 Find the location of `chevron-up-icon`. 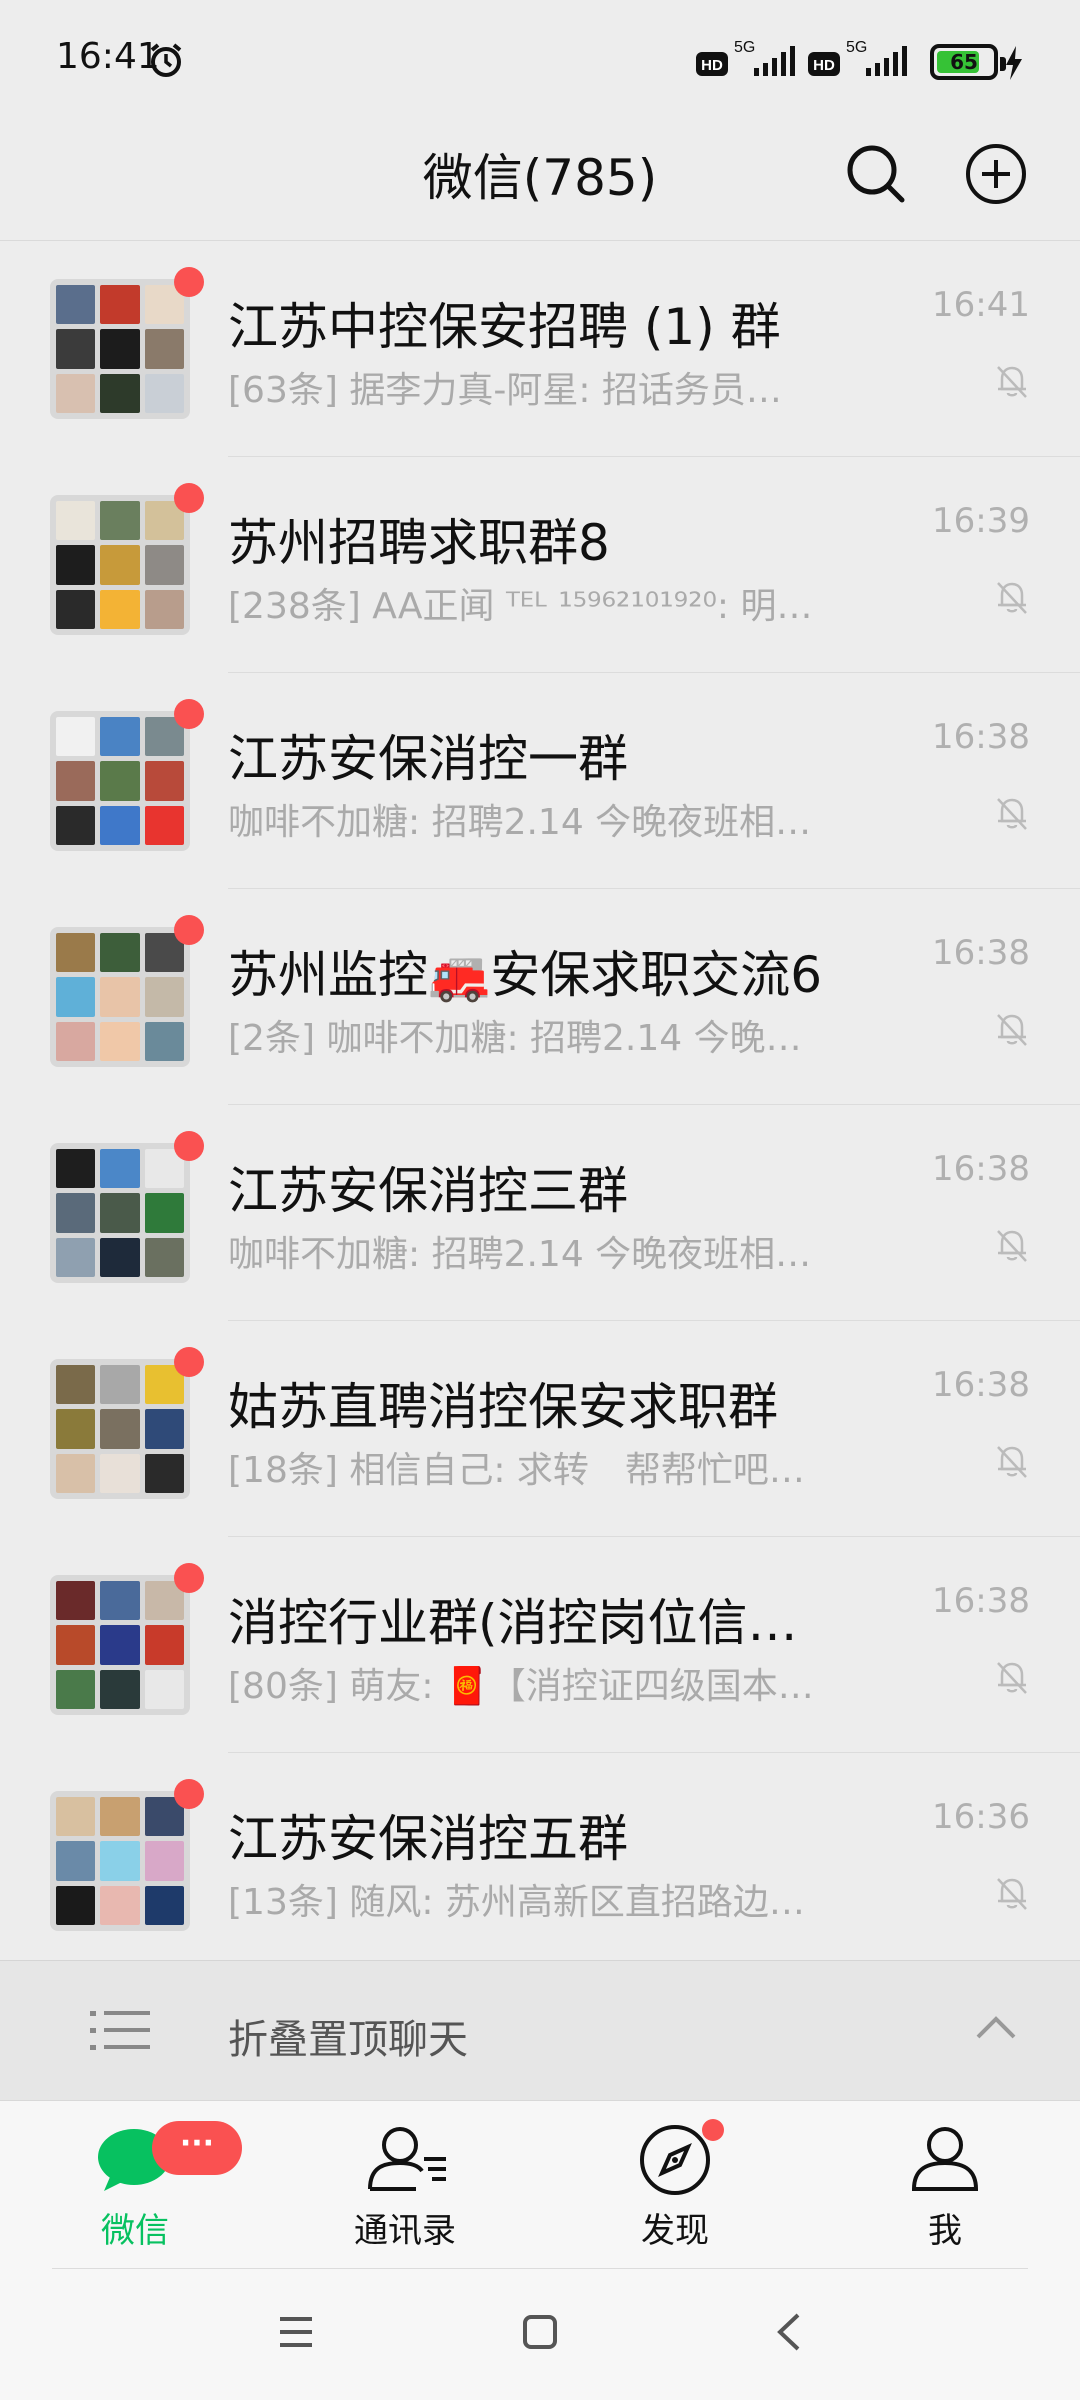

chevron-up-icon is located at coordinates (996, 2028).